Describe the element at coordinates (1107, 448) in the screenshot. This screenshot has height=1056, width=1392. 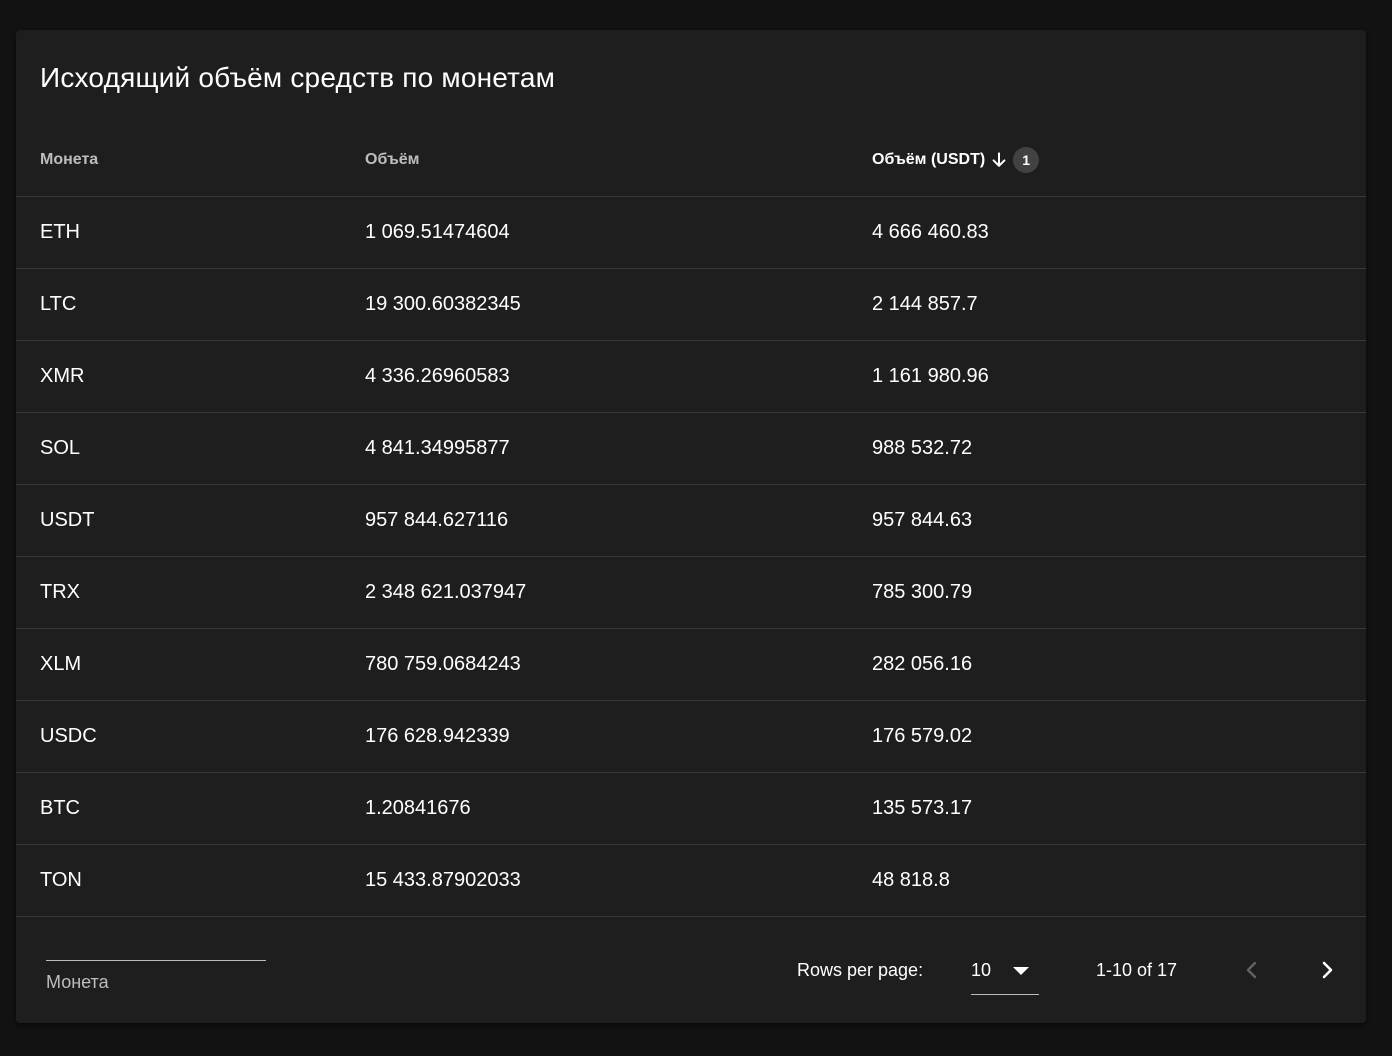
I see `cell-volume-usdt: 988 532.72` at that location.